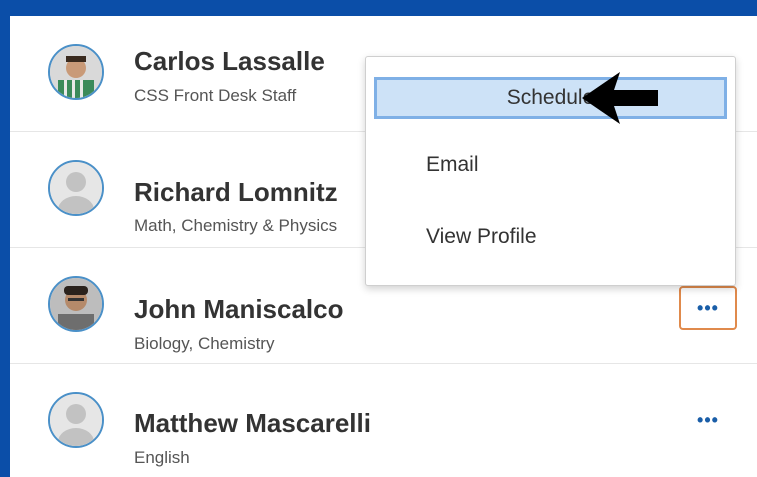 The image size is (757, 477). What do you see at coordinates (252, 423) in the screenshot?
I see `staff-name: Matthew Mascarelli` at bounding box center [252, 423].